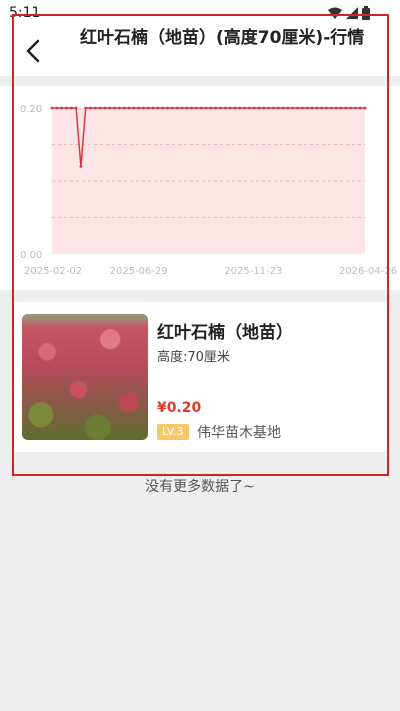  I want to click on y-tick-label: 0.20, so click(31, 109).